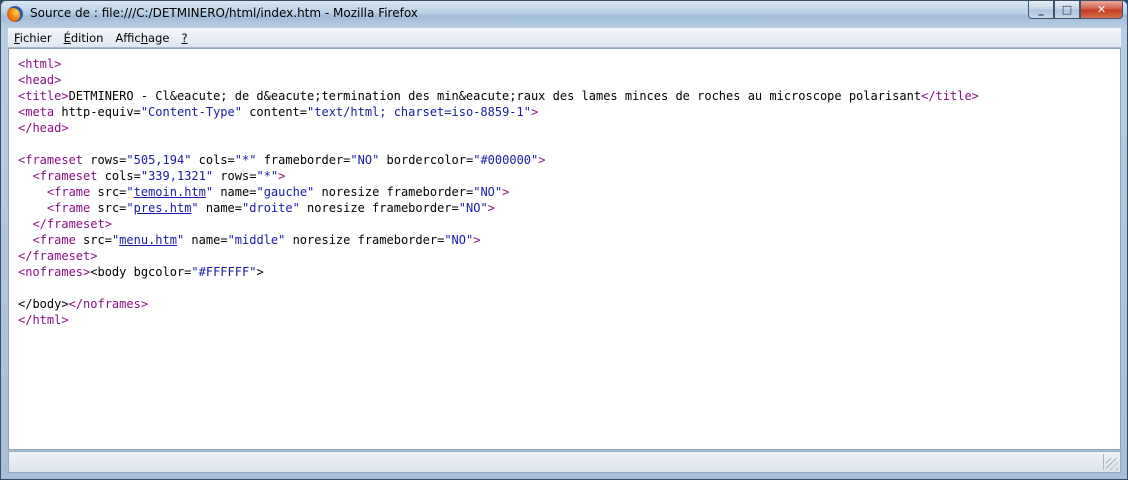  Describe the element at coordinates (191, 112) in the screenshot. I see `source-token: "Content-Type"` at that location.